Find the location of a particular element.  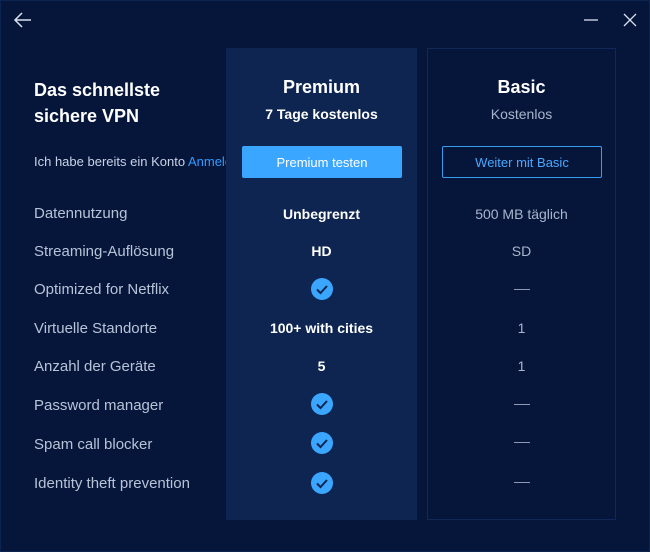

feature-label: Streaming-Auflösung is located at coordinates (104, 251).